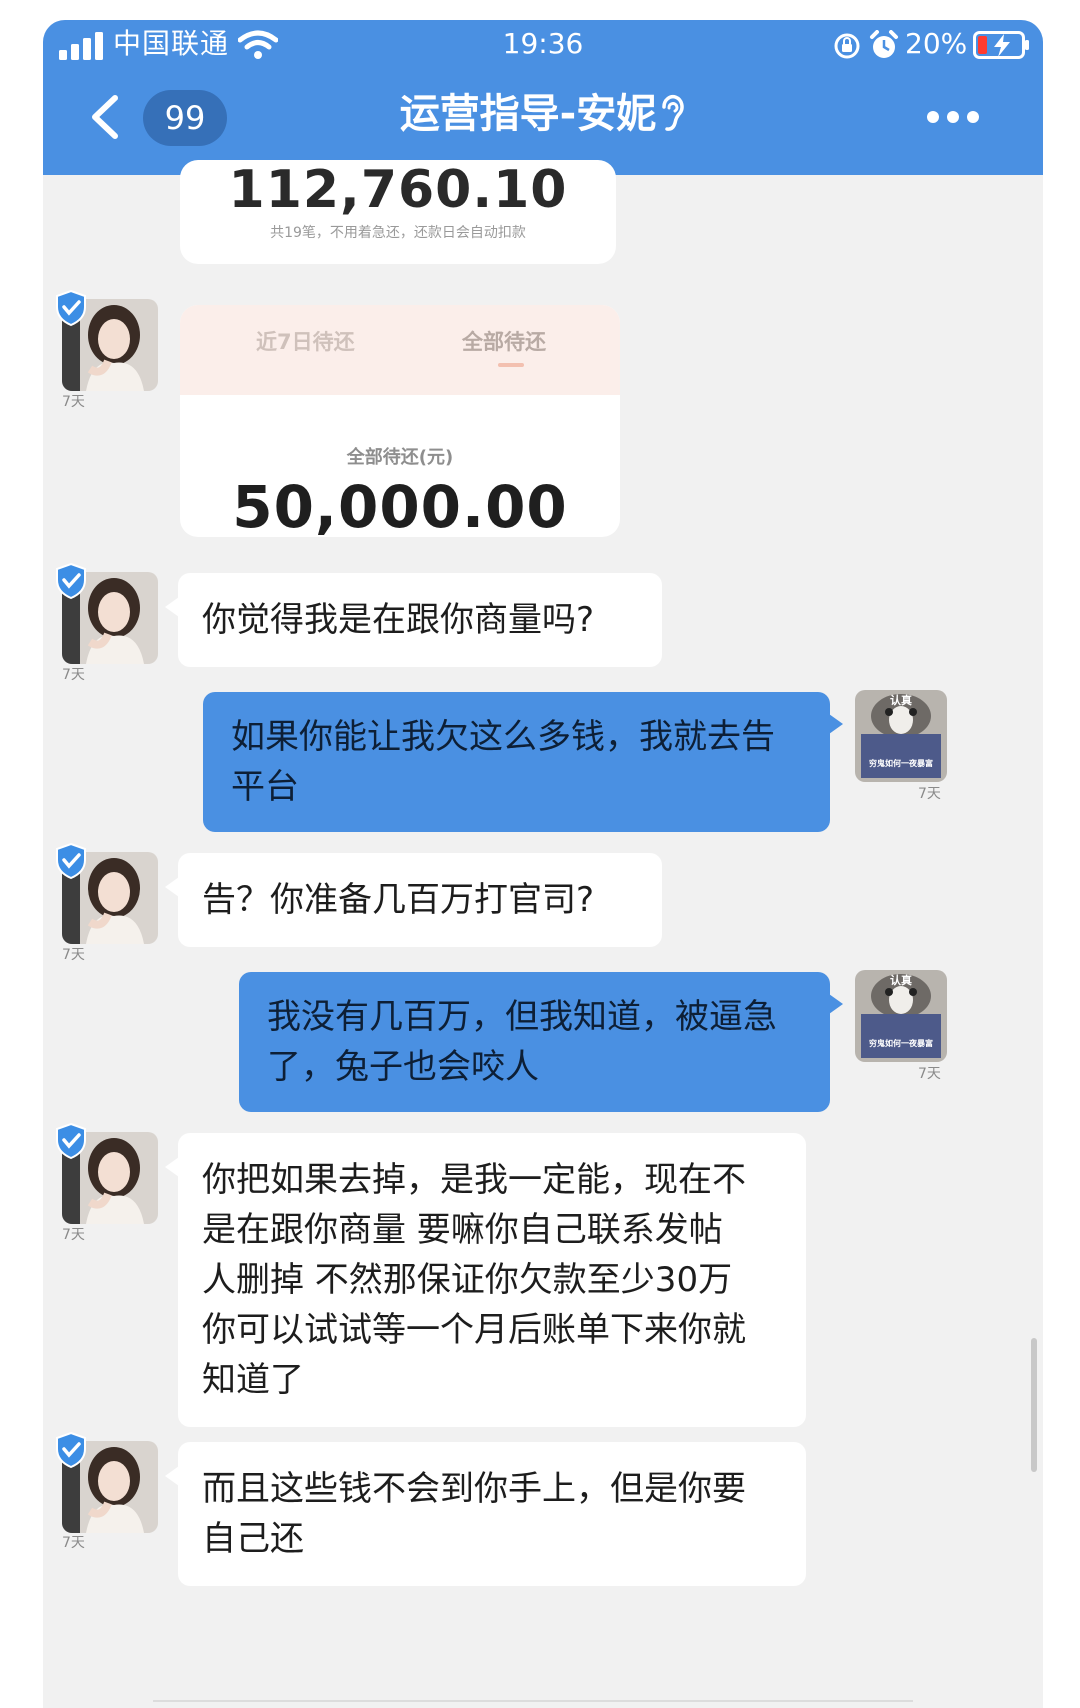 The height and width of the screenshot is (1708, 1080). I want to click on incoming-message: 你觉得我是在跟你商量吗?, so click(413, 620).